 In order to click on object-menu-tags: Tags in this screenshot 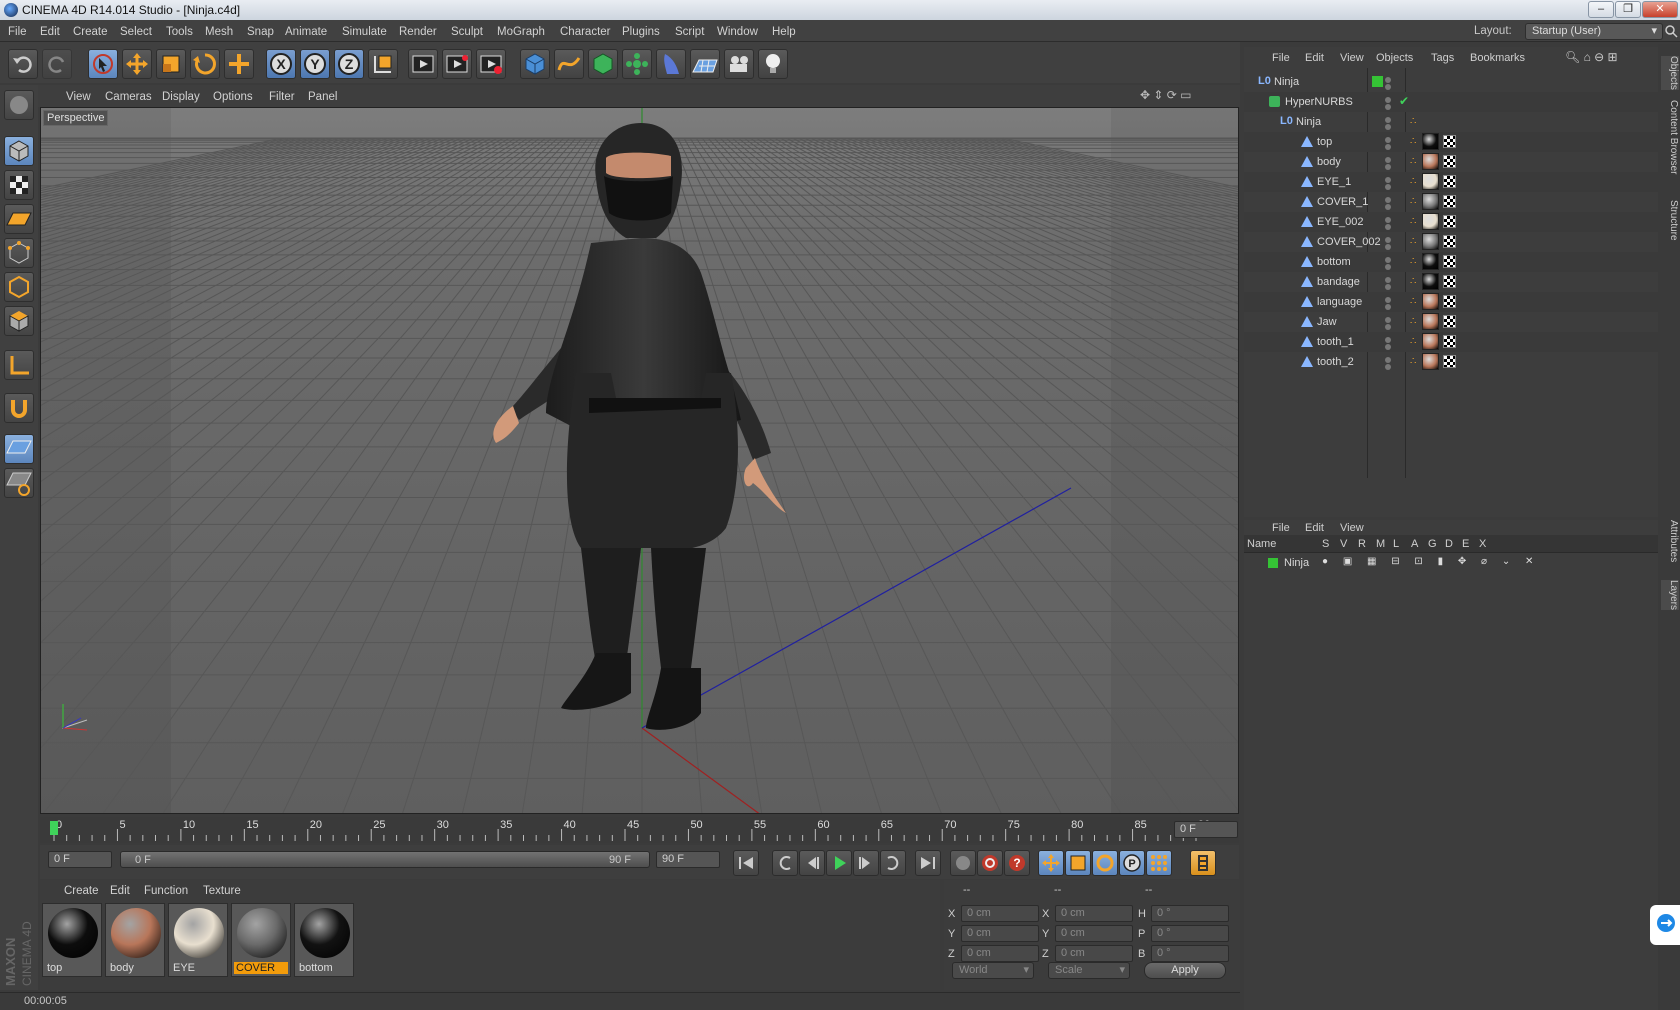, I will do `click(1442, 58)`.